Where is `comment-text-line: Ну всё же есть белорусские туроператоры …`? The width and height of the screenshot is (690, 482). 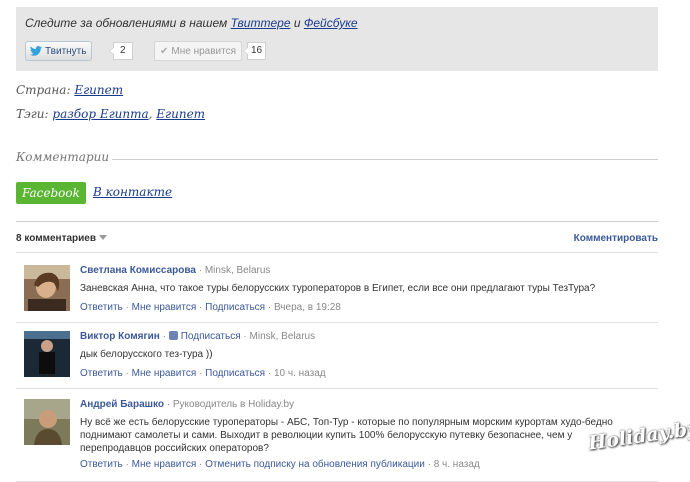 comment-text-line: Ну всё же есть белорусские туроператоры … is located at coordinates (346, 422).